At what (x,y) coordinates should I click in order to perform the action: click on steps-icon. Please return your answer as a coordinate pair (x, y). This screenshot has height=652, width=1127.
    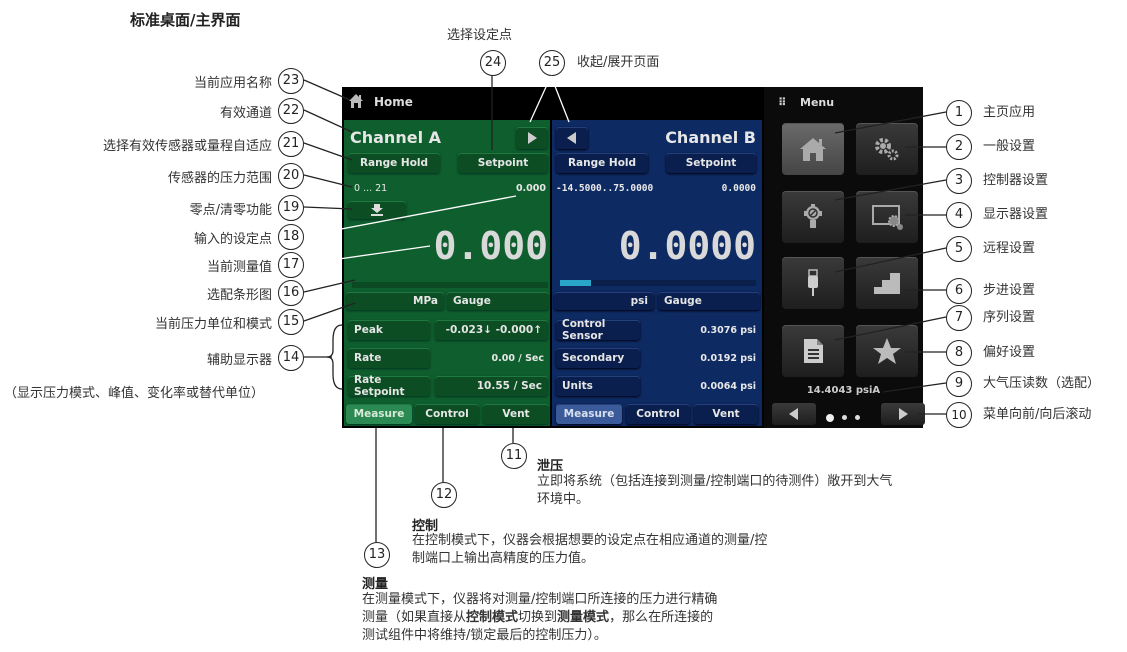
    Looking at the image, I should click on (887, 283).